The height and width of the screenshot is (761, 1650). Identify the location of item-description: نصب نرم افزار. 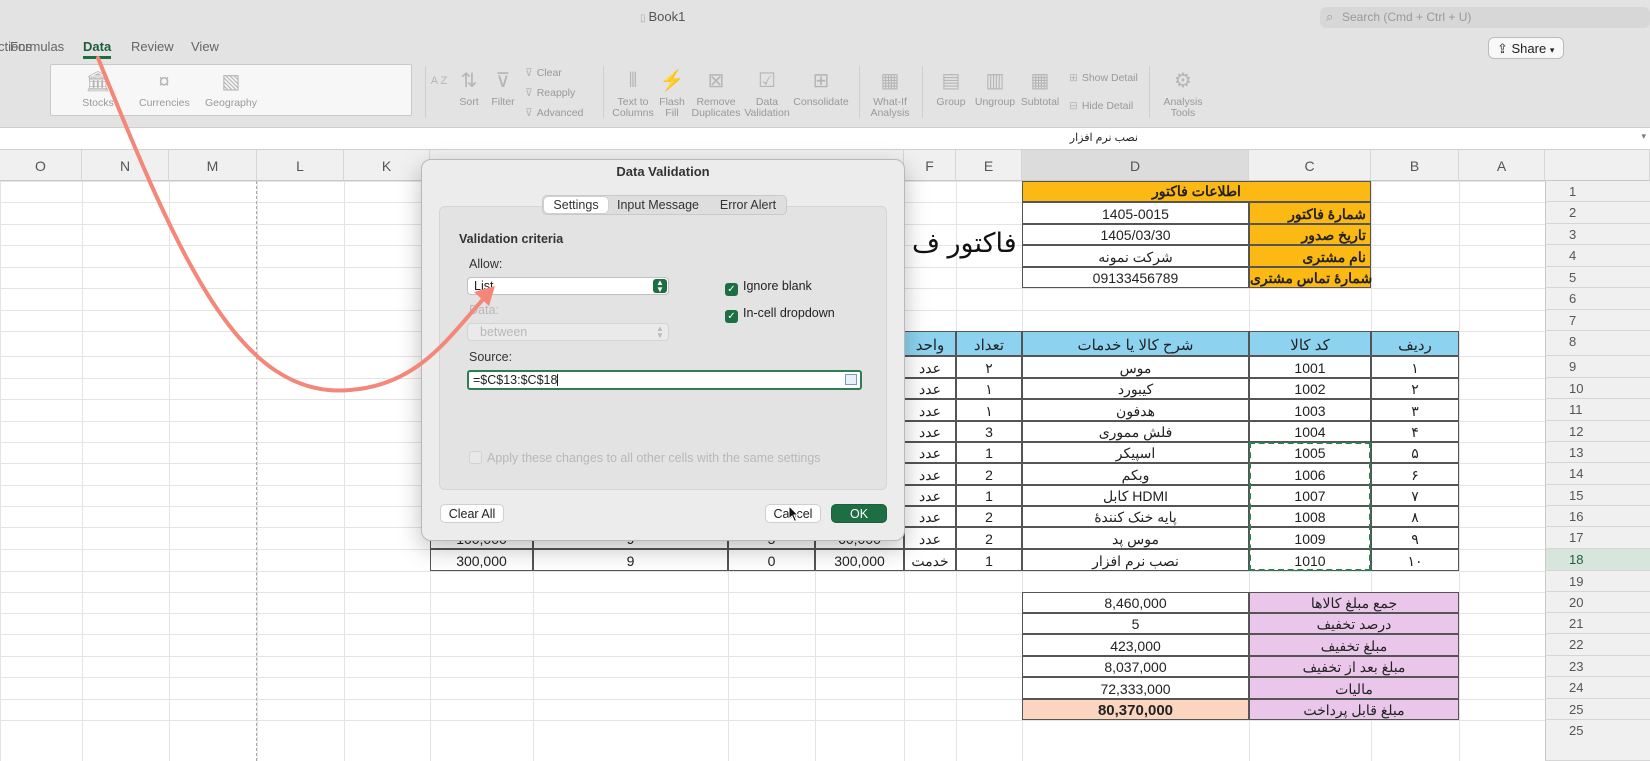
(1135, 560).